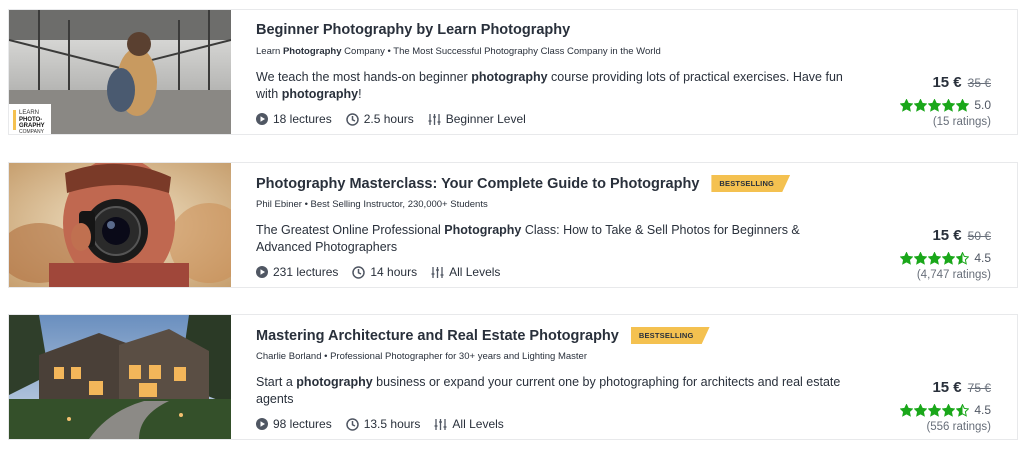  I want to click on rating-value: 5.0, so click(982, 105).